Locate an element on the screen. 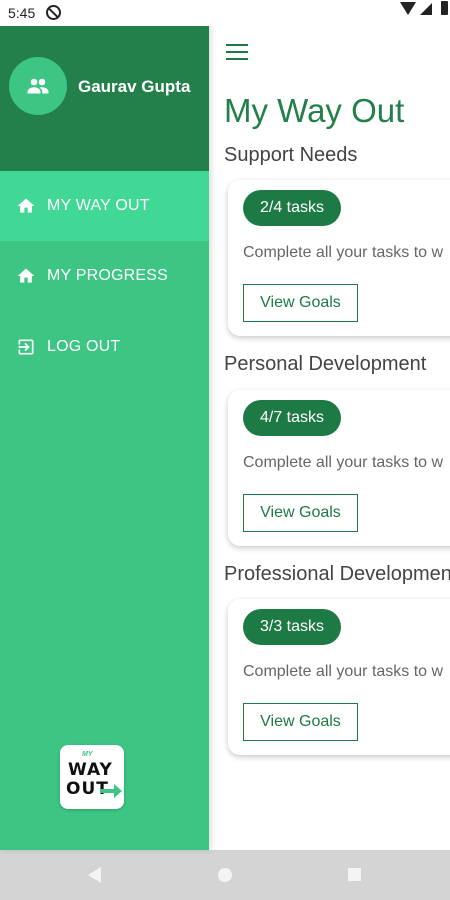 The image size is (450, 900). task-count-badge: 3/3 tasks is located at coordinates (292, 627).